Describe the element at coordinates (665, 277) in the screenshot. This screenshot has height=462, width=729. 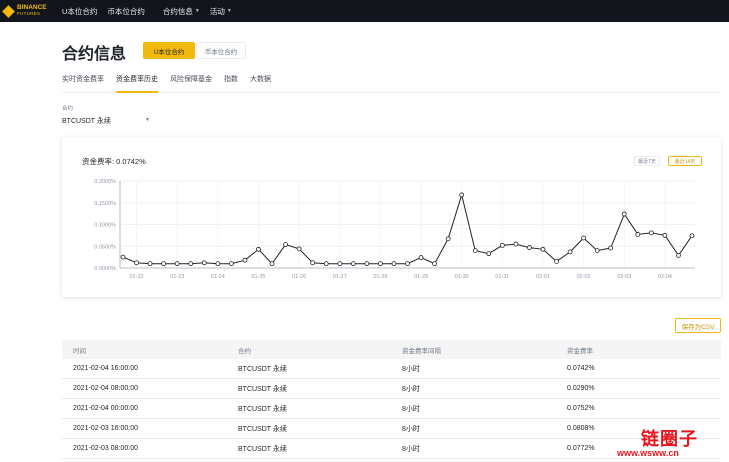
I see `x-tick-label: 02-04` at that location.